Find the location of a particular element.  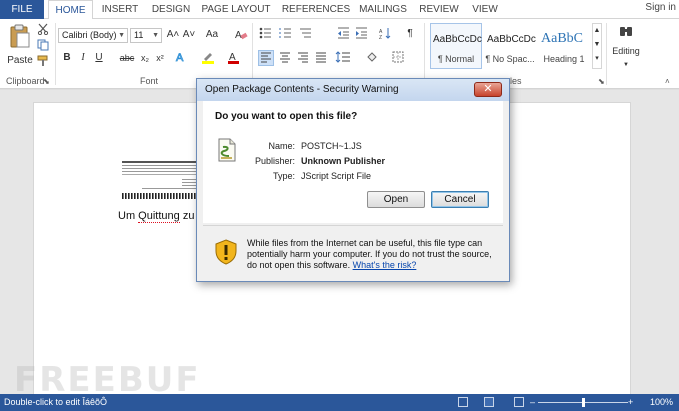

name-label: Name: is located at coordinates (281, 146).